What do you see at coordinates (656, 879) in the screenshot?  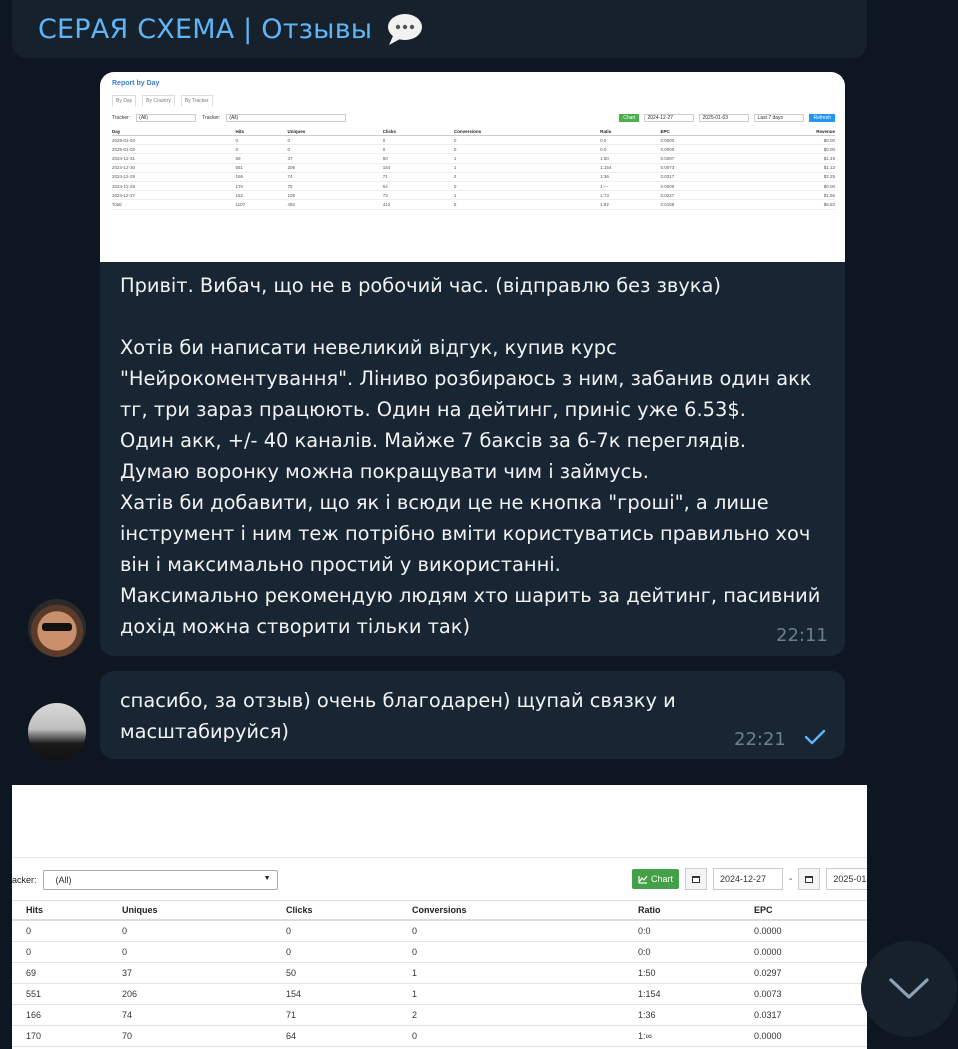 I see `chart-button: Chart` at bounding box center [656, 879].